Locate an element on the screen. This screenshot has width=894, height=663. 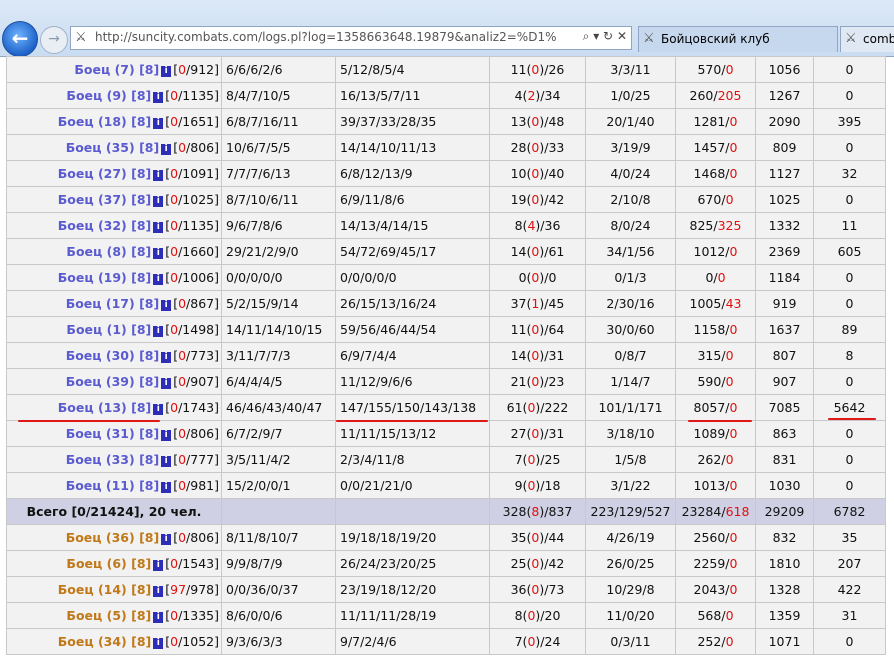
hp-dealt-cell: 1468/0 is located at coordinates (715, 173).